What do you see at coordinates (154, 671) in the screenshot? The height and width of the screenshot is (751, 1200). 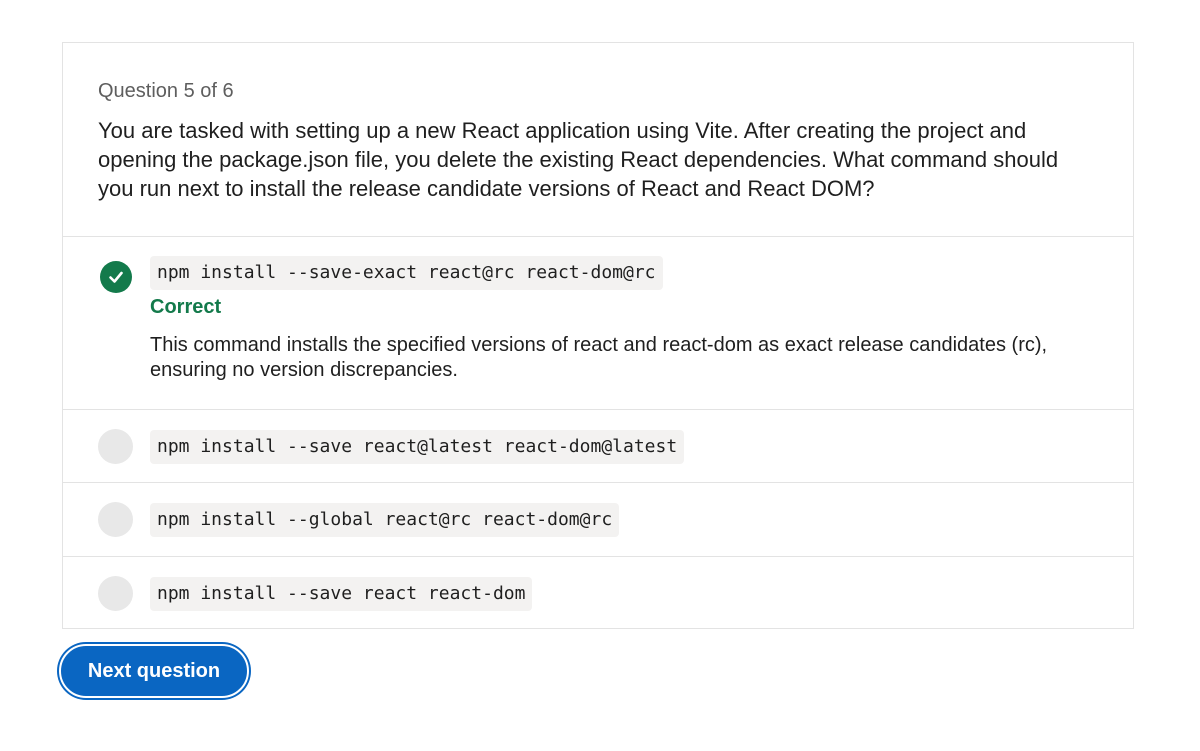 I see `next-question-button: Next question` at bounding box center [154, 671].